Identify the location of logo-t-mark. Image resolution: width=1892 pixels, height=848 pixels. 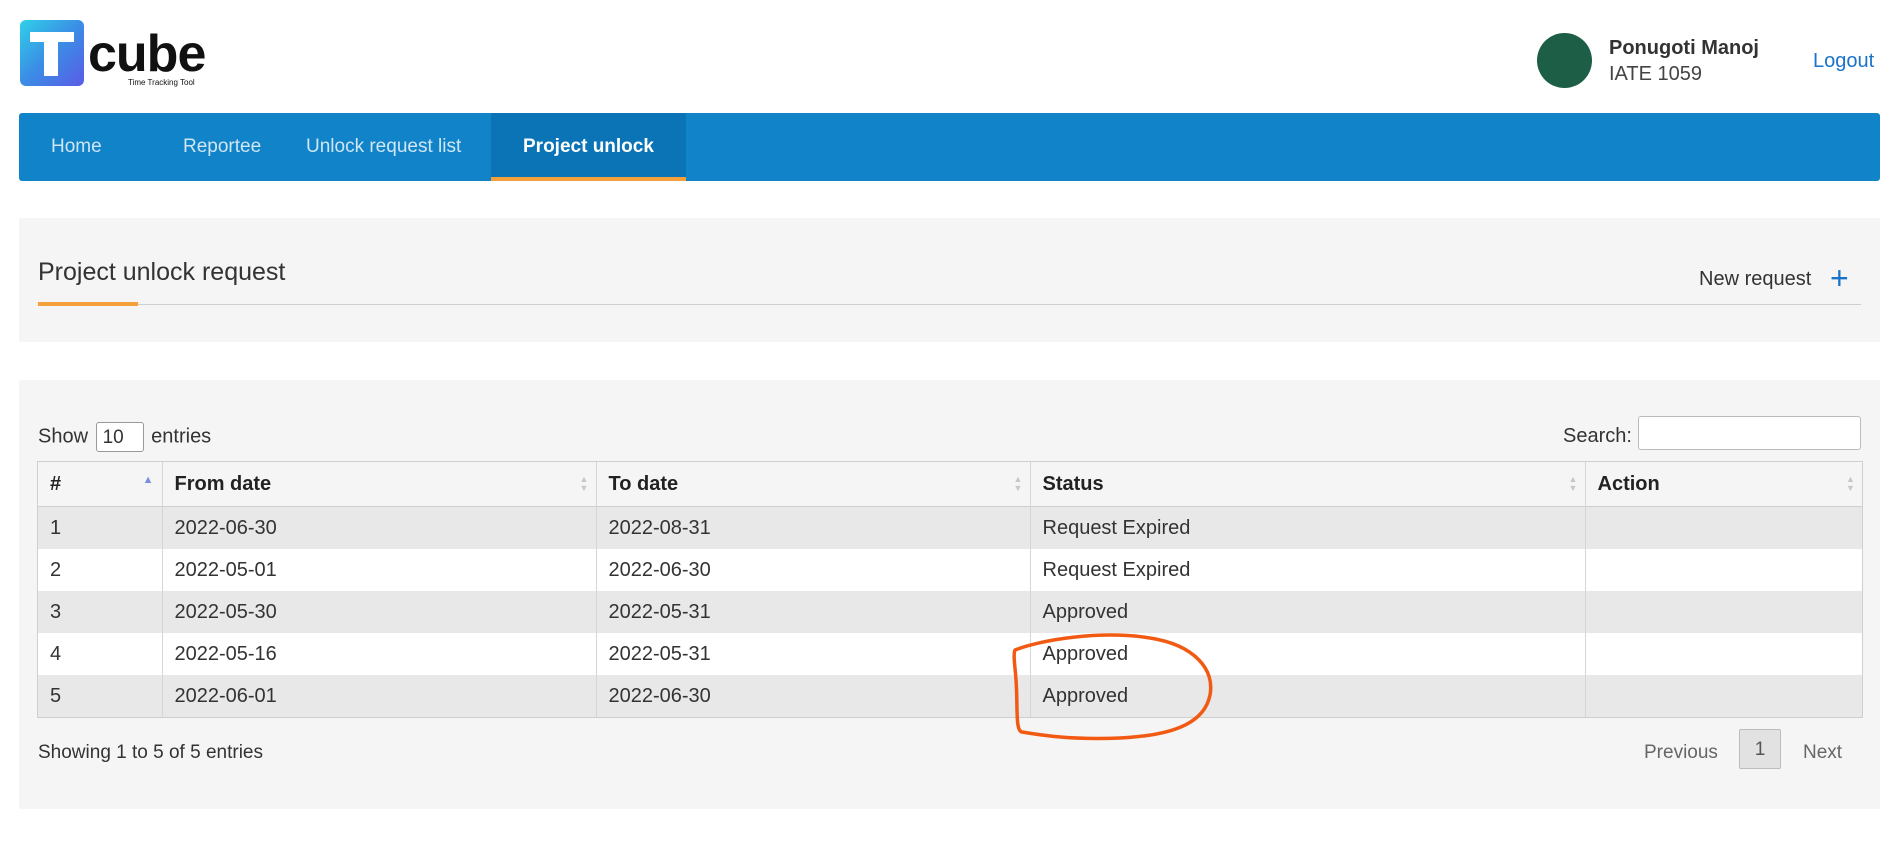
(52, 53).